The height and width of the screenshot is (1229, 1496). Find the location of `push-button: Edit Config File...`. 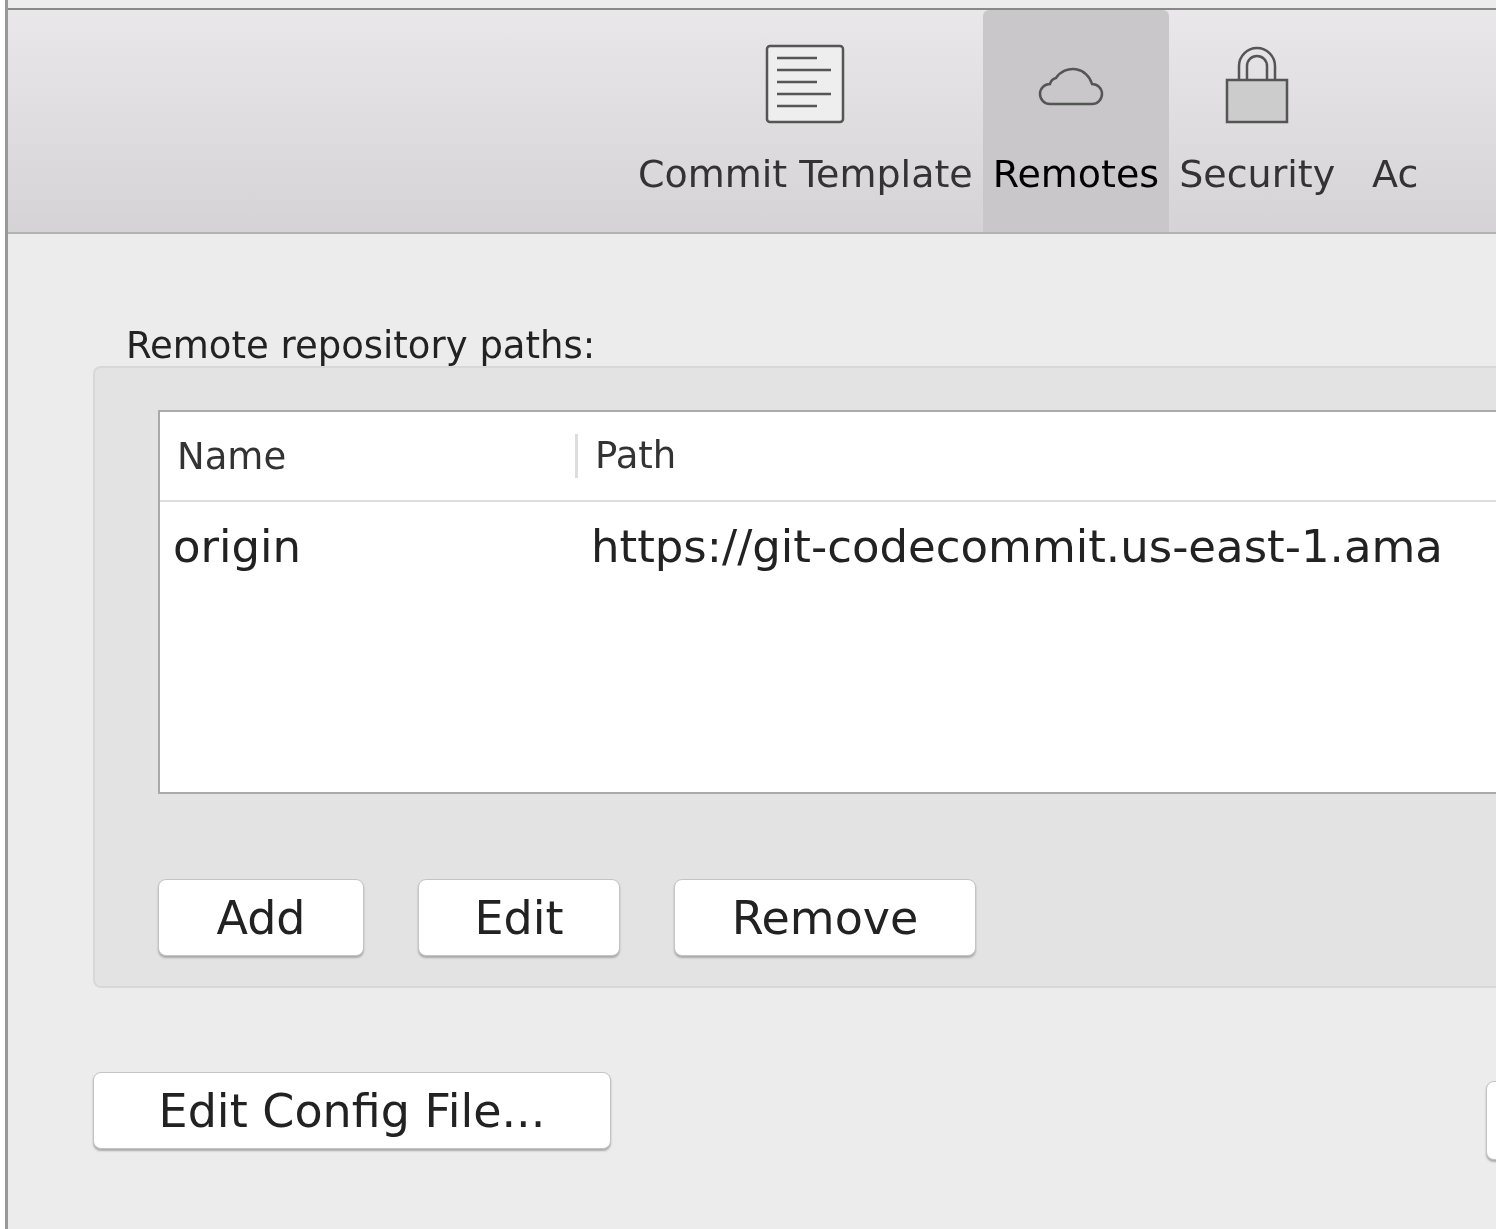

push-button: Edit Config File... is located at coordinates (352, 1110).